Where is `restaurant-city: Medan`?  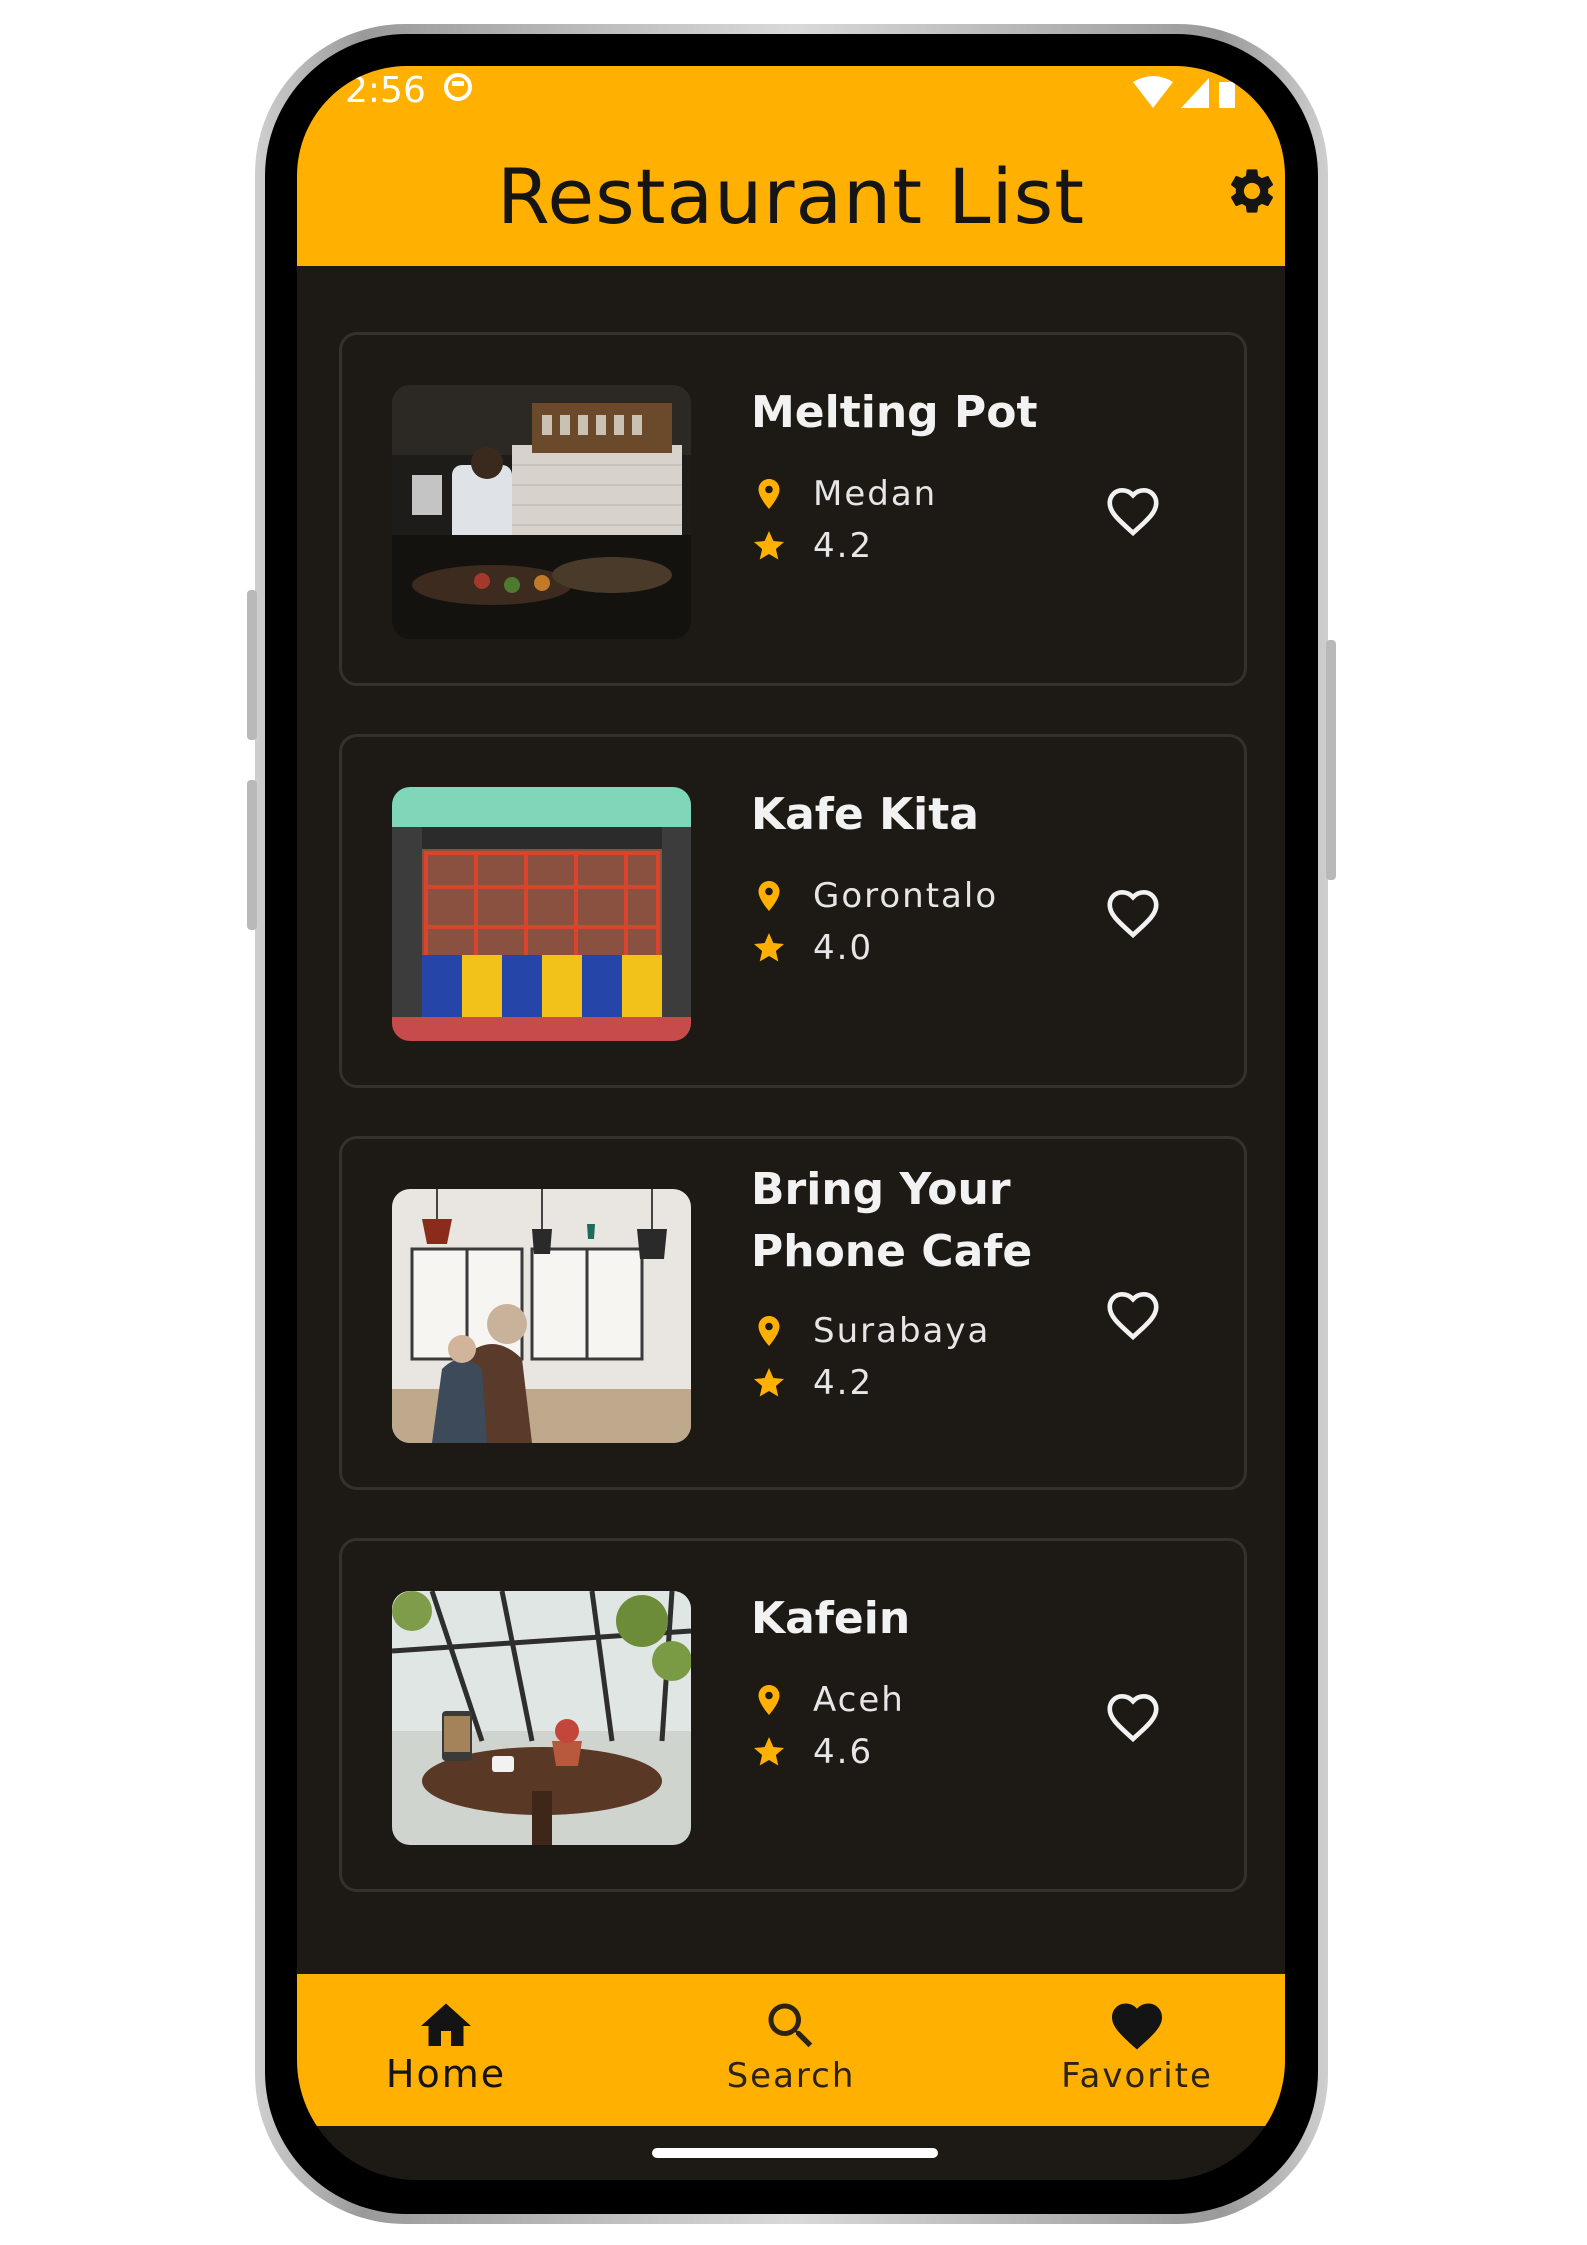 restaurant-city: Medan is located at coordinates (875, 494).